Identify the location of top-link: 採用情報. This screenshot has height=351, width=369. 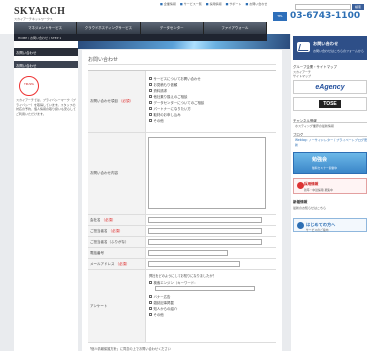
(214, 4).